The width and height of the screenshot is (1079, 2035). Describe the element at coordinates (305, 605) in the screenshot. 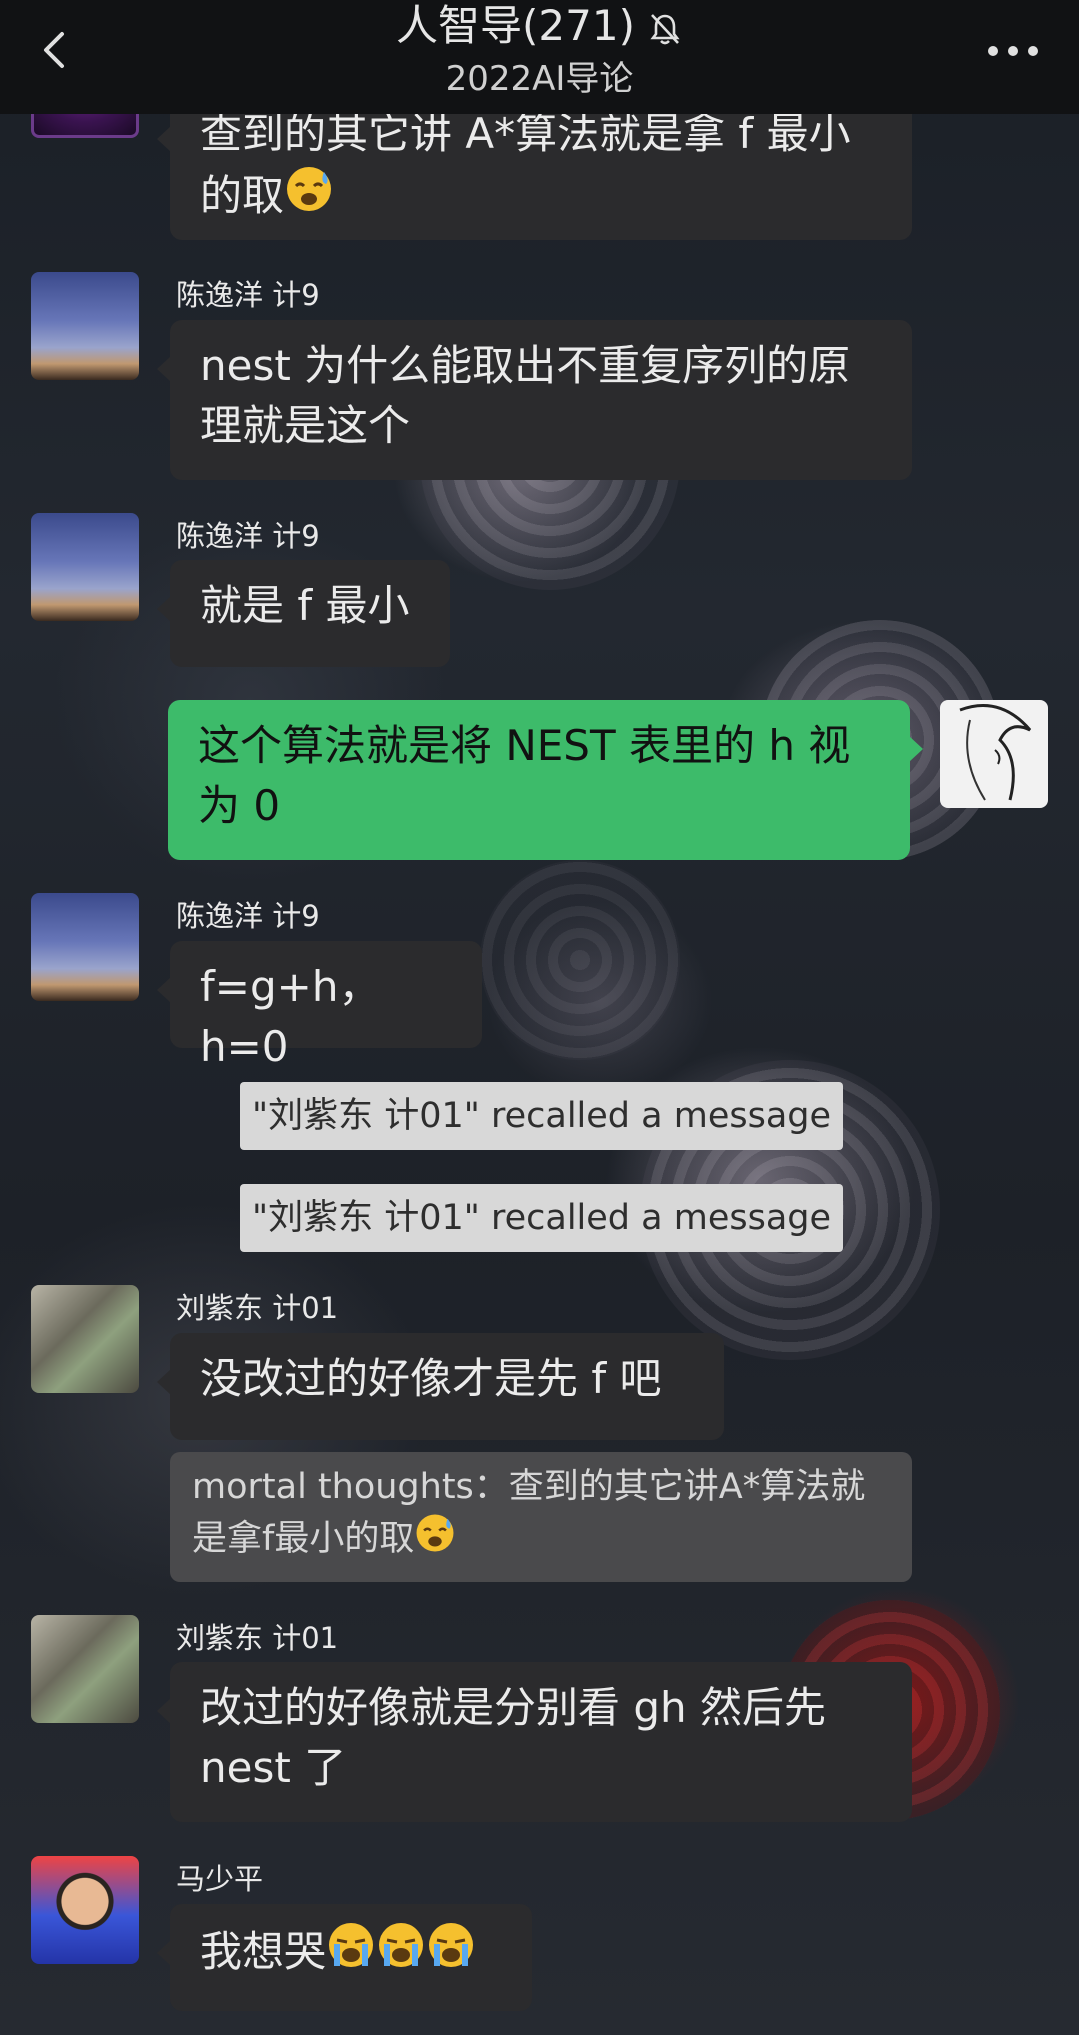

I see `message-text: 就是 f 最小` at that location.